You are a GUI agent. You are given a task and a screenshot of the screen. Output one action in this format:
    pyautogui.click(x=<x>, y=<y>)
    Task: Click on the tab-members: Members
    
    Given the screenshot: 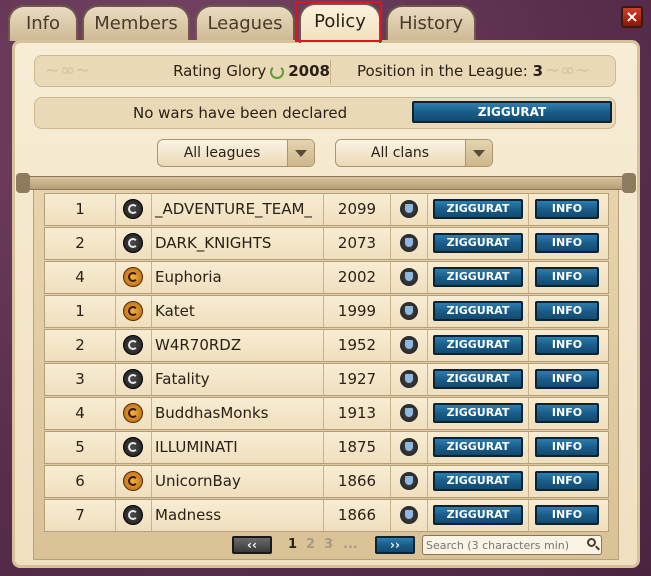 What is the action you would take?
    pyautogui.click(x=136, y=23)
    